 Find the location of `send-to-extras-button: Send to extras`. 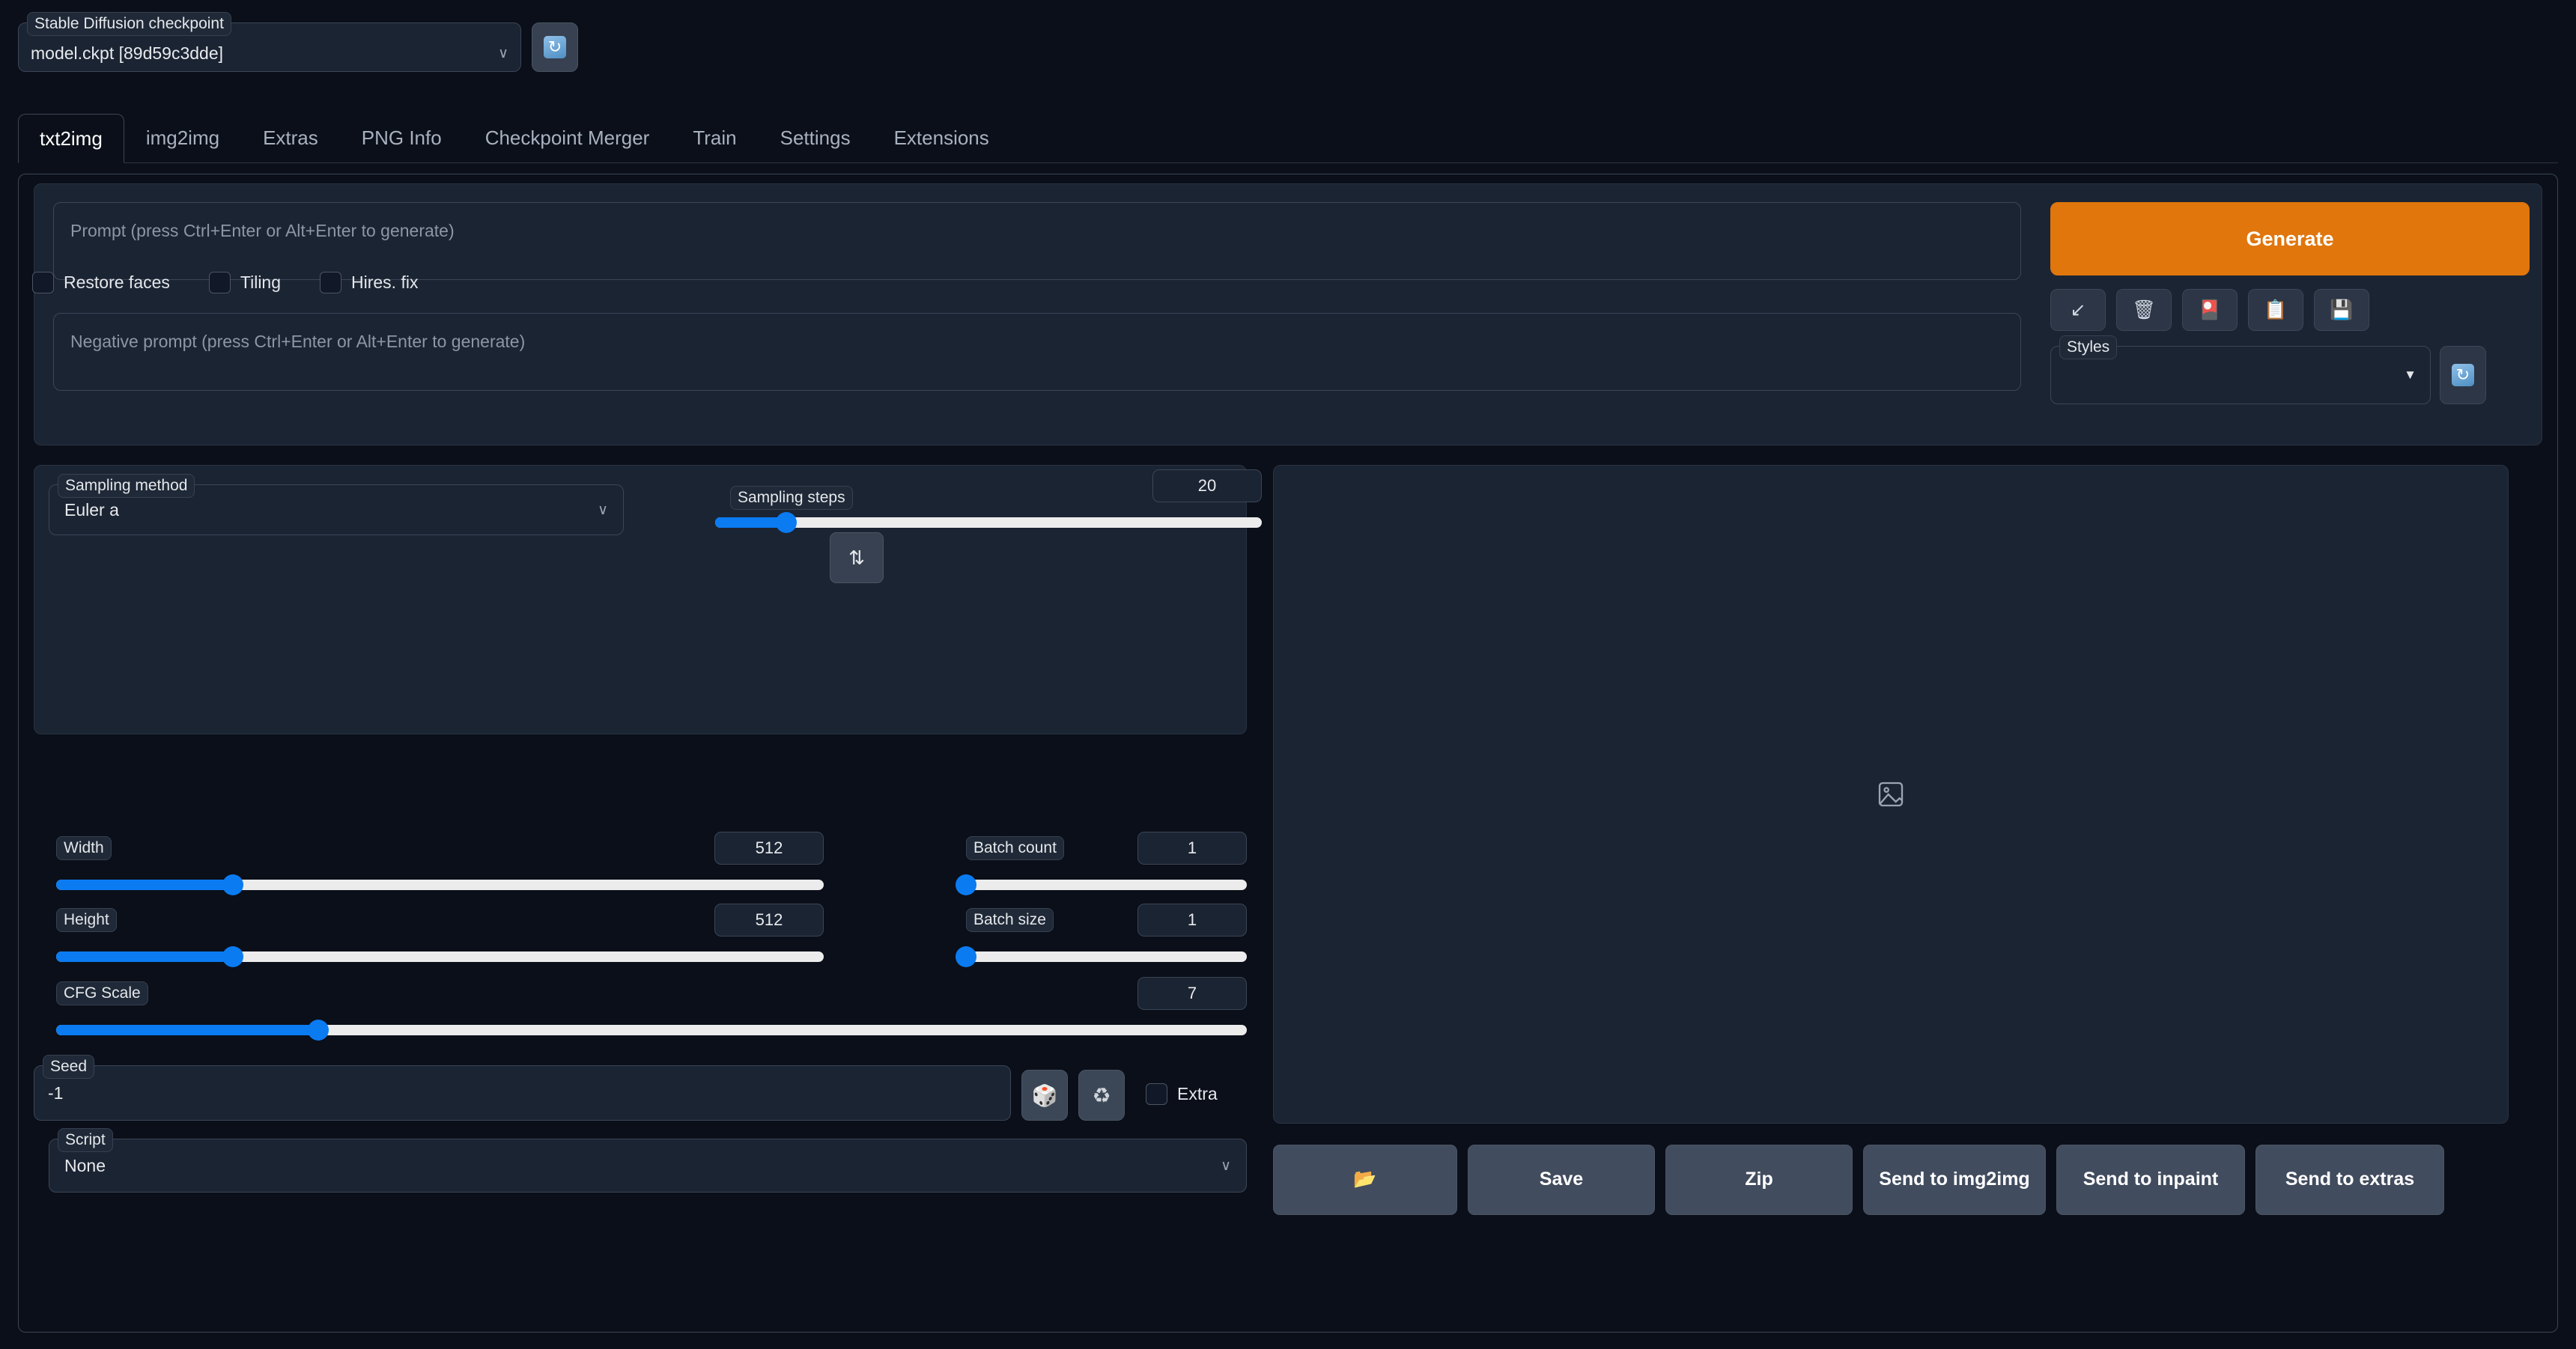

send-to-extras-button: Send to extras is located at coordinates (2349, 1180).